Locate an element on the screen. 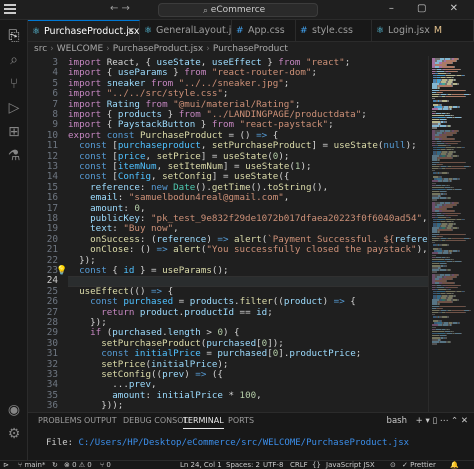  code-token: }); is located at coordinates (82, 260).